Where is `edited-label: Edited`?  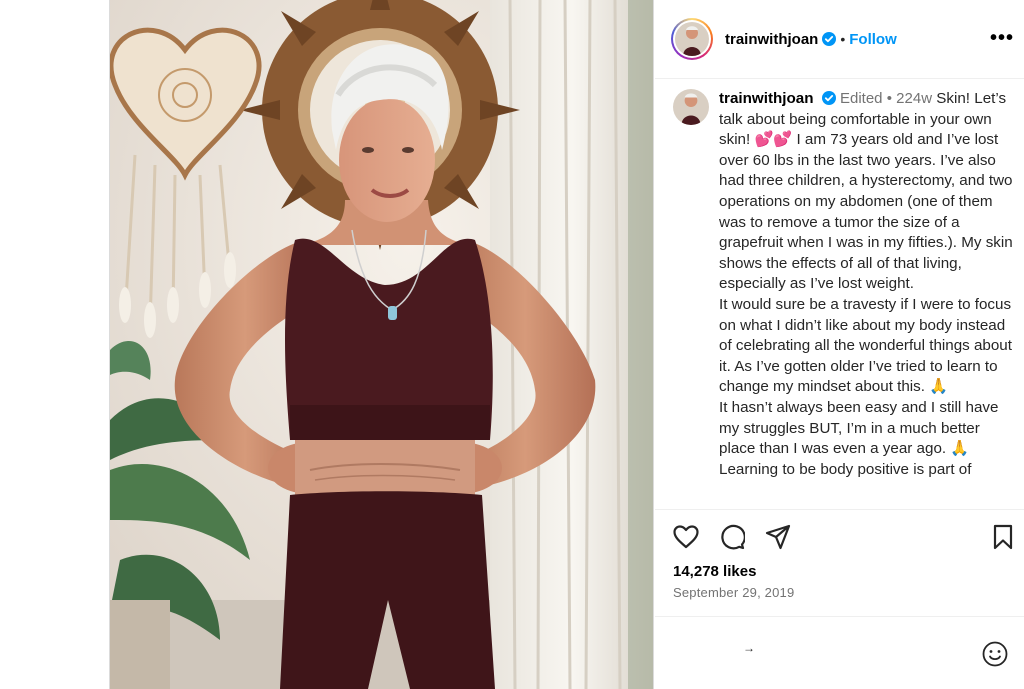 edited-label: Edited is located at coordinates (861, 98).